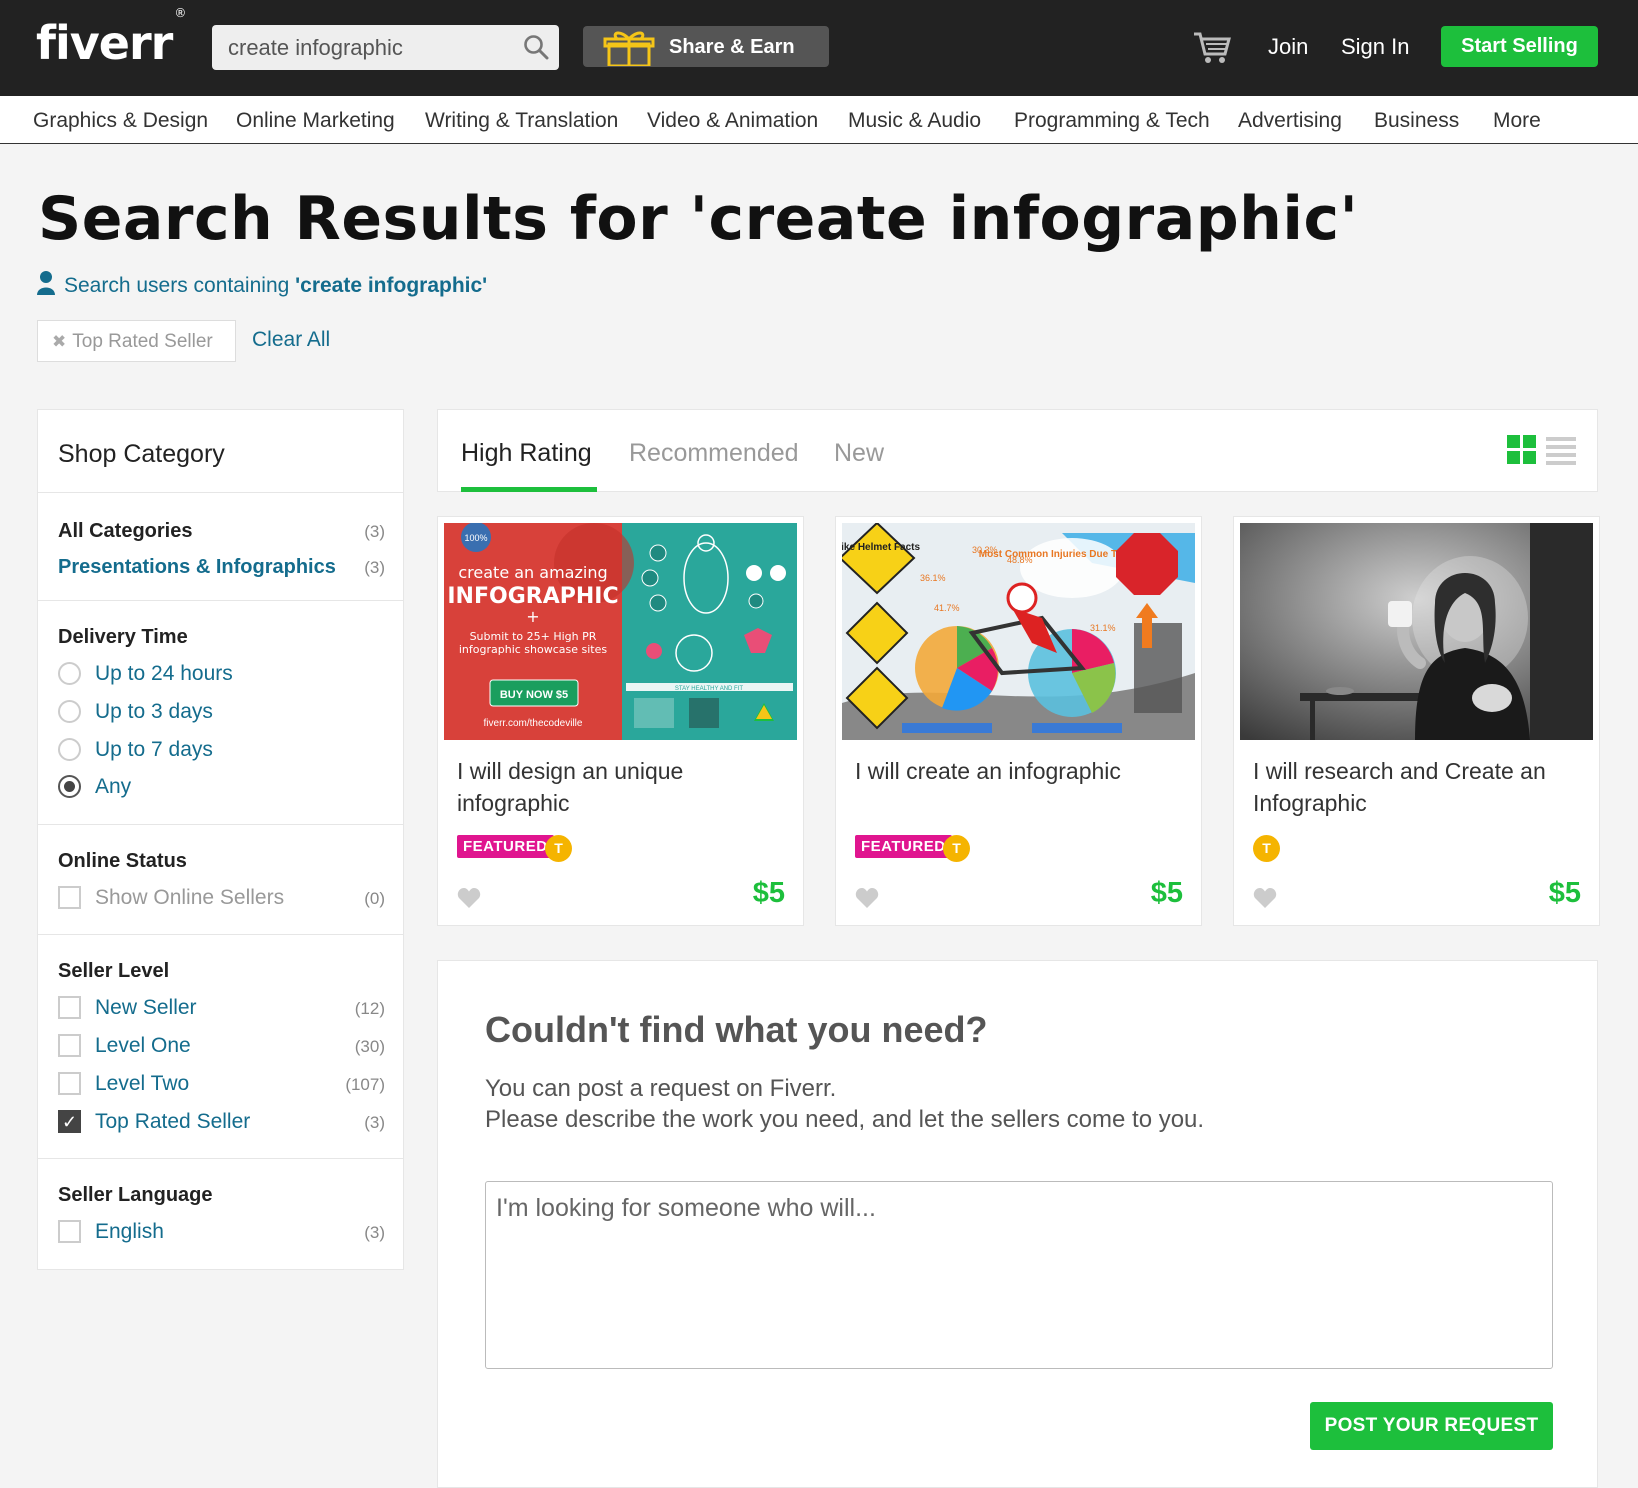 This screenshot has height=1488, width=1638. Describe the element at coordinates (291, 340) in the screenshot. I see `clear-all-link: Clear All` at that location.